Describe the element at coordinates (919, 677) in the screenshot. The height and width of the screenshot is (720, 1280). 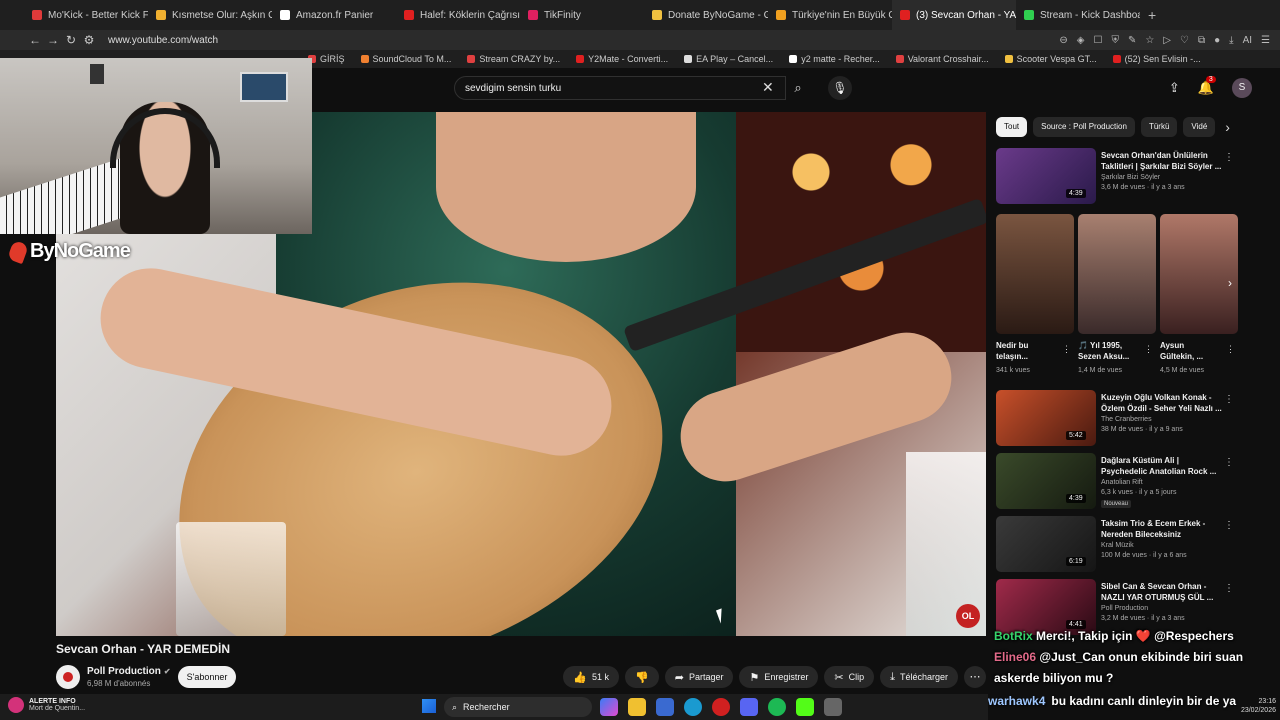
I see `download-button: ⤓ Télécharger` at that location.